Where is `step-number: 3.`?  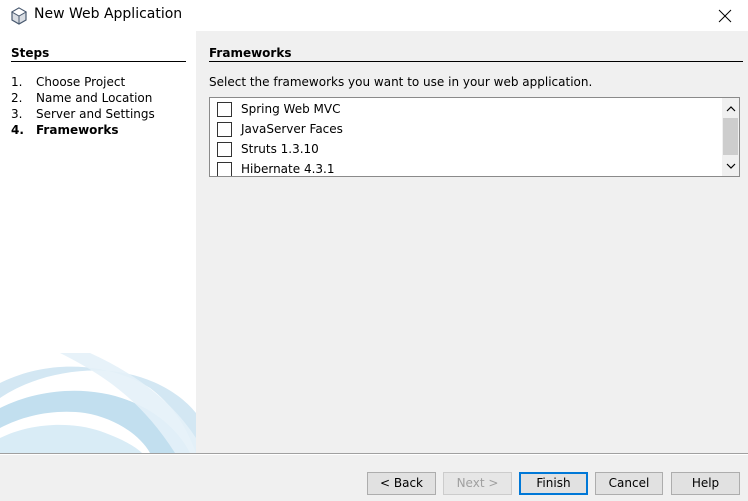 step-number: 3. is located at coordinates (17, 114).